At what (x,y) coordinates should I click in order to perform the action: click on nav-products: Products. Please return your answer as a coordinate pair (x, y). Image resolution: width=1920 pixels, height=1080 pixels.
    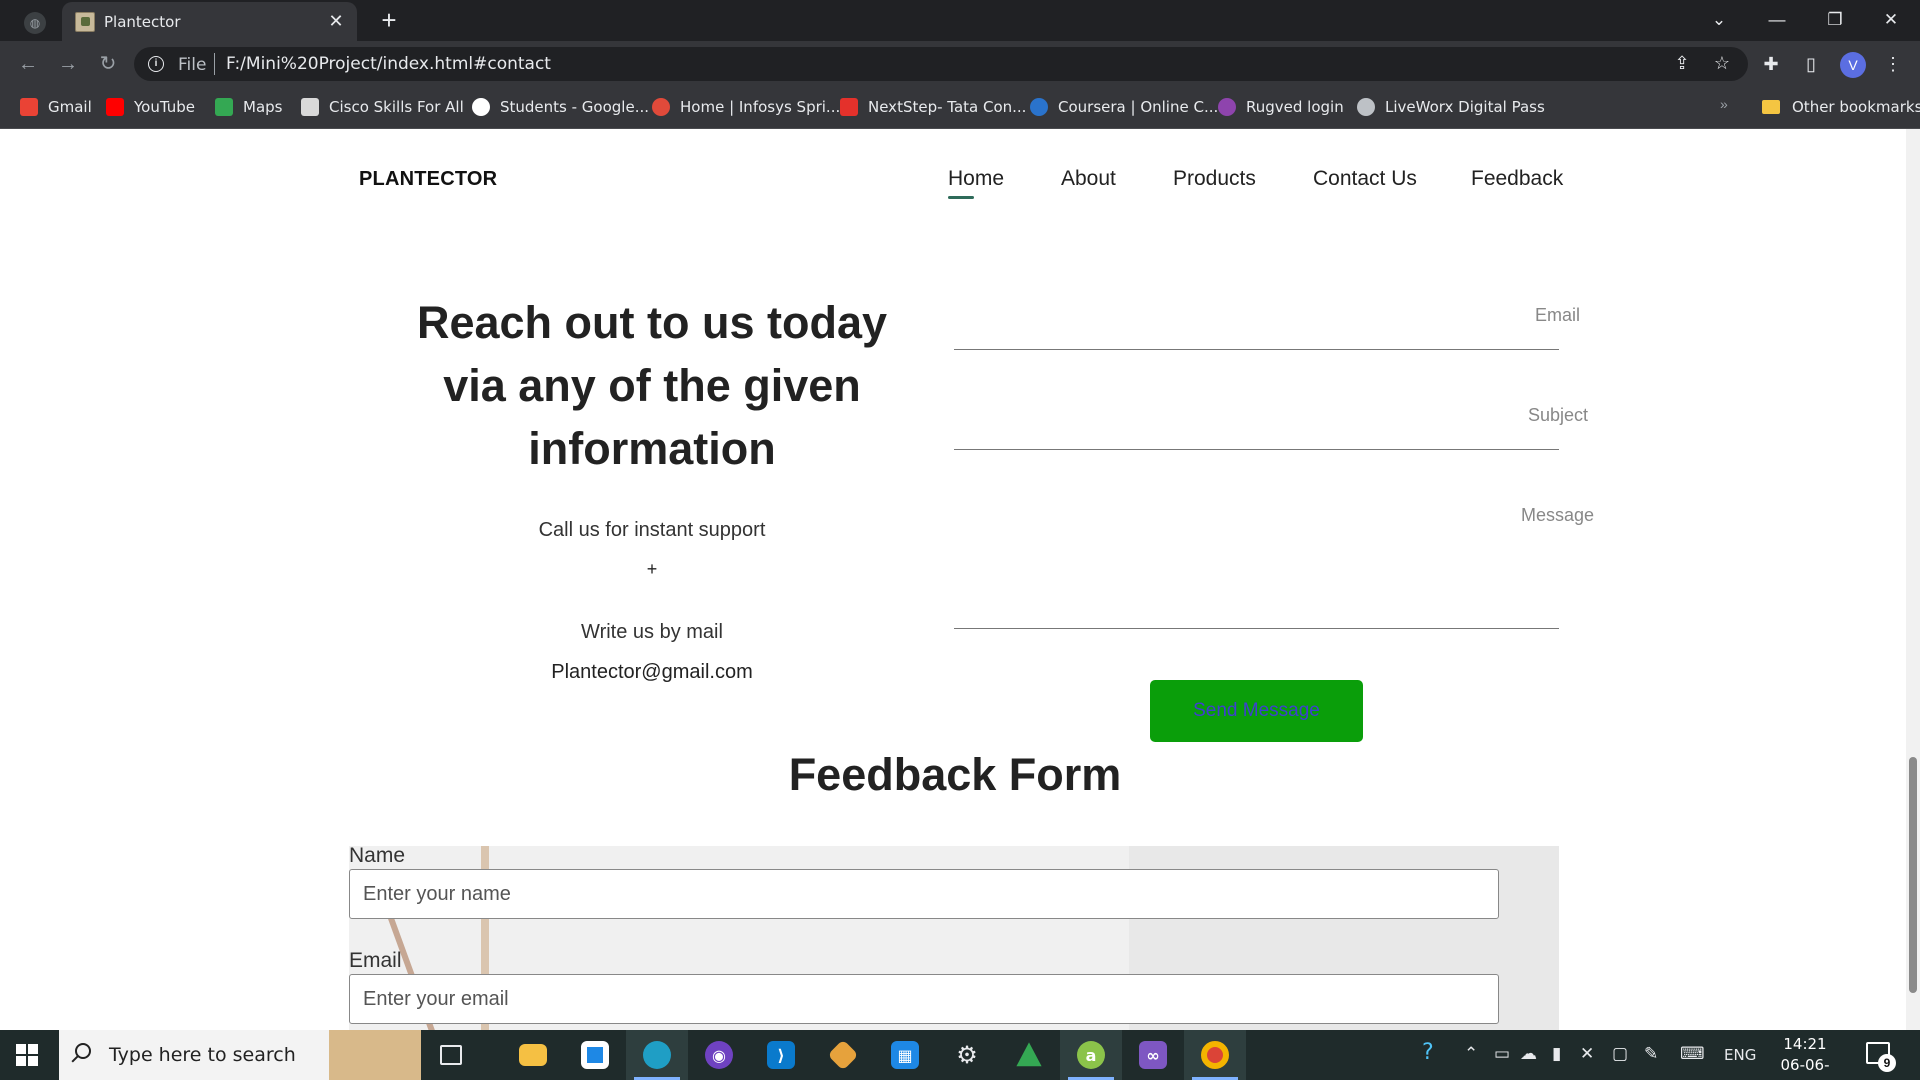
    Looking at the image, I should click on (1214, 179).